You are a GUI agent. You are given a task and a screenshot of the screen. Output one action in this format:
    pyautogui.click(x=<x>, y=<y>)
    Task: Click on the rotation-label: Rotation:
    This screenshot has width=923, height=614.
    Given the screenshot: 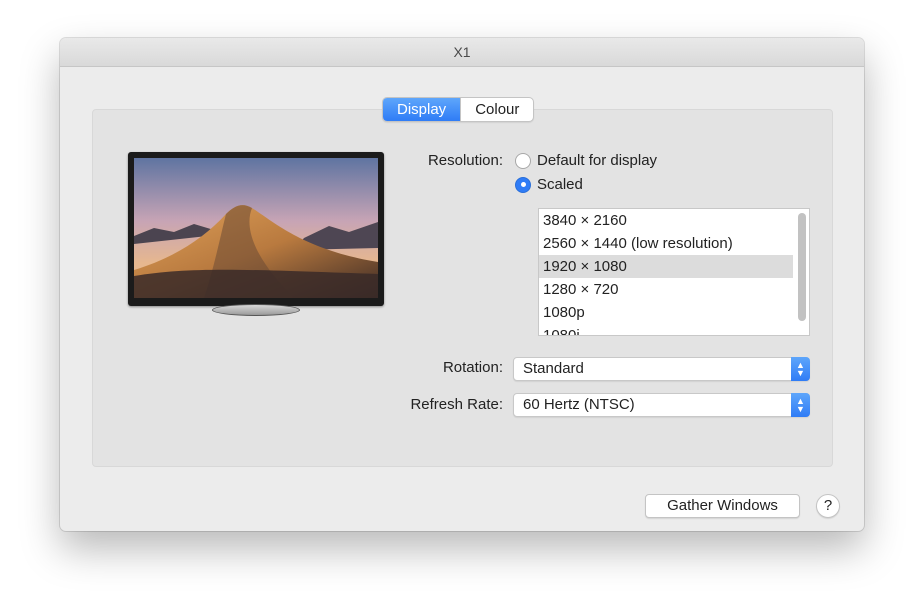 What is the action you would take?
    pyautogui.click(x=472, y=367)
    